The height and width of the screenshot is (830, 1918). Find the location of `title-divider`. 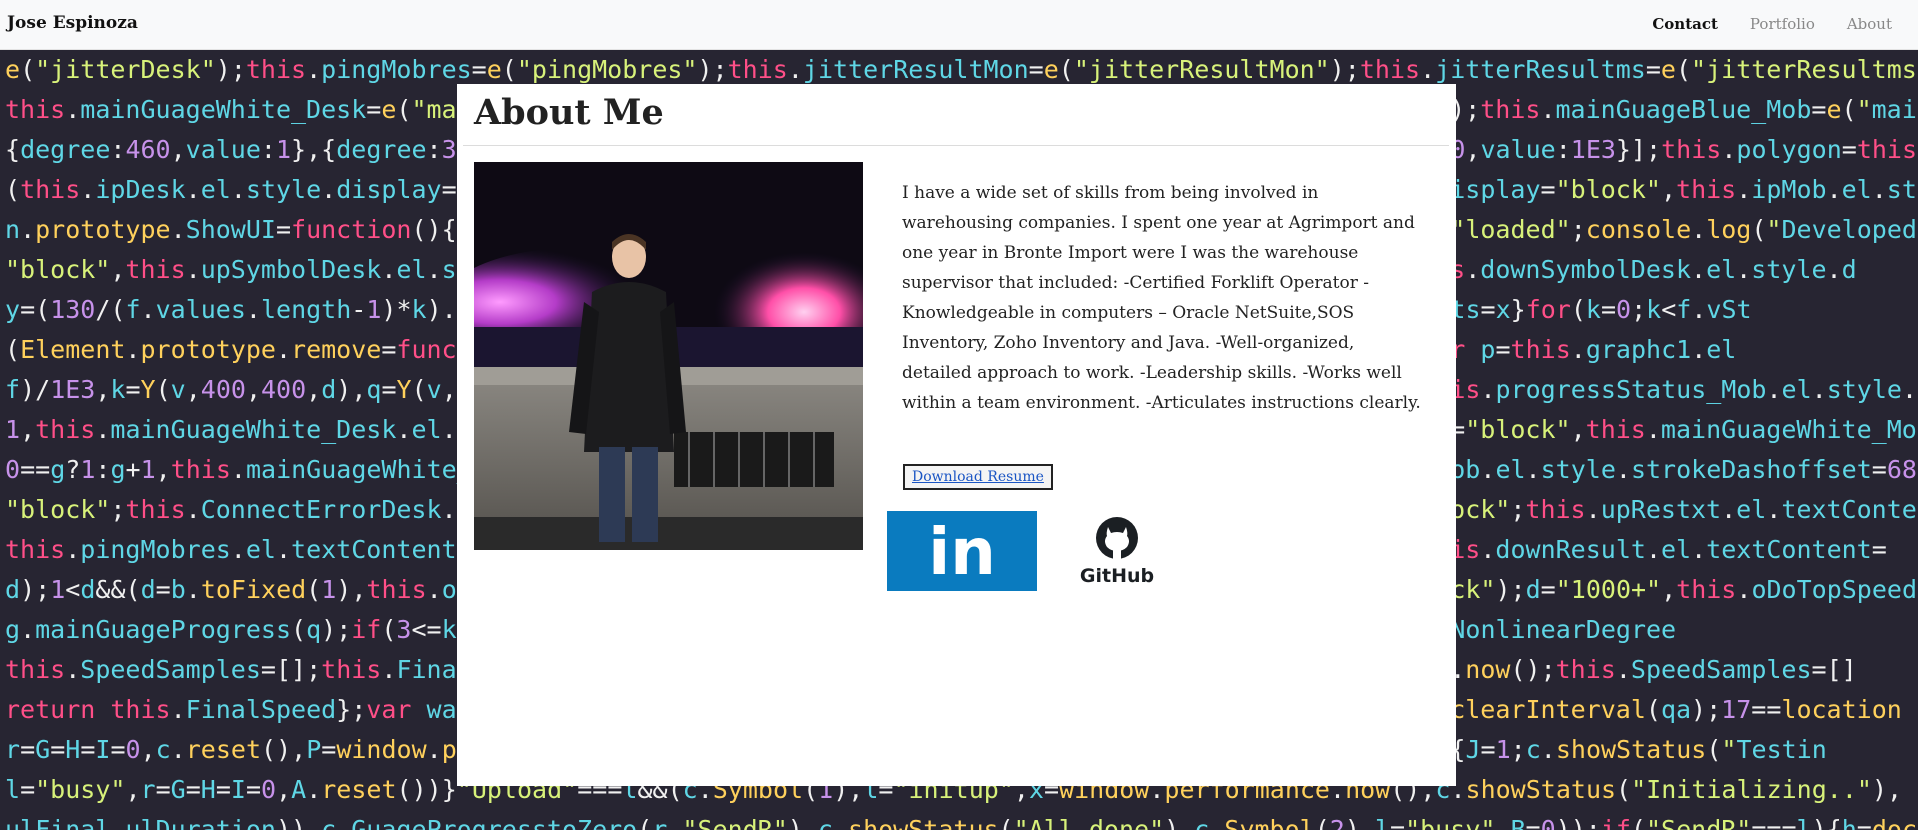

title-divider is located at coordinates (956, 145).